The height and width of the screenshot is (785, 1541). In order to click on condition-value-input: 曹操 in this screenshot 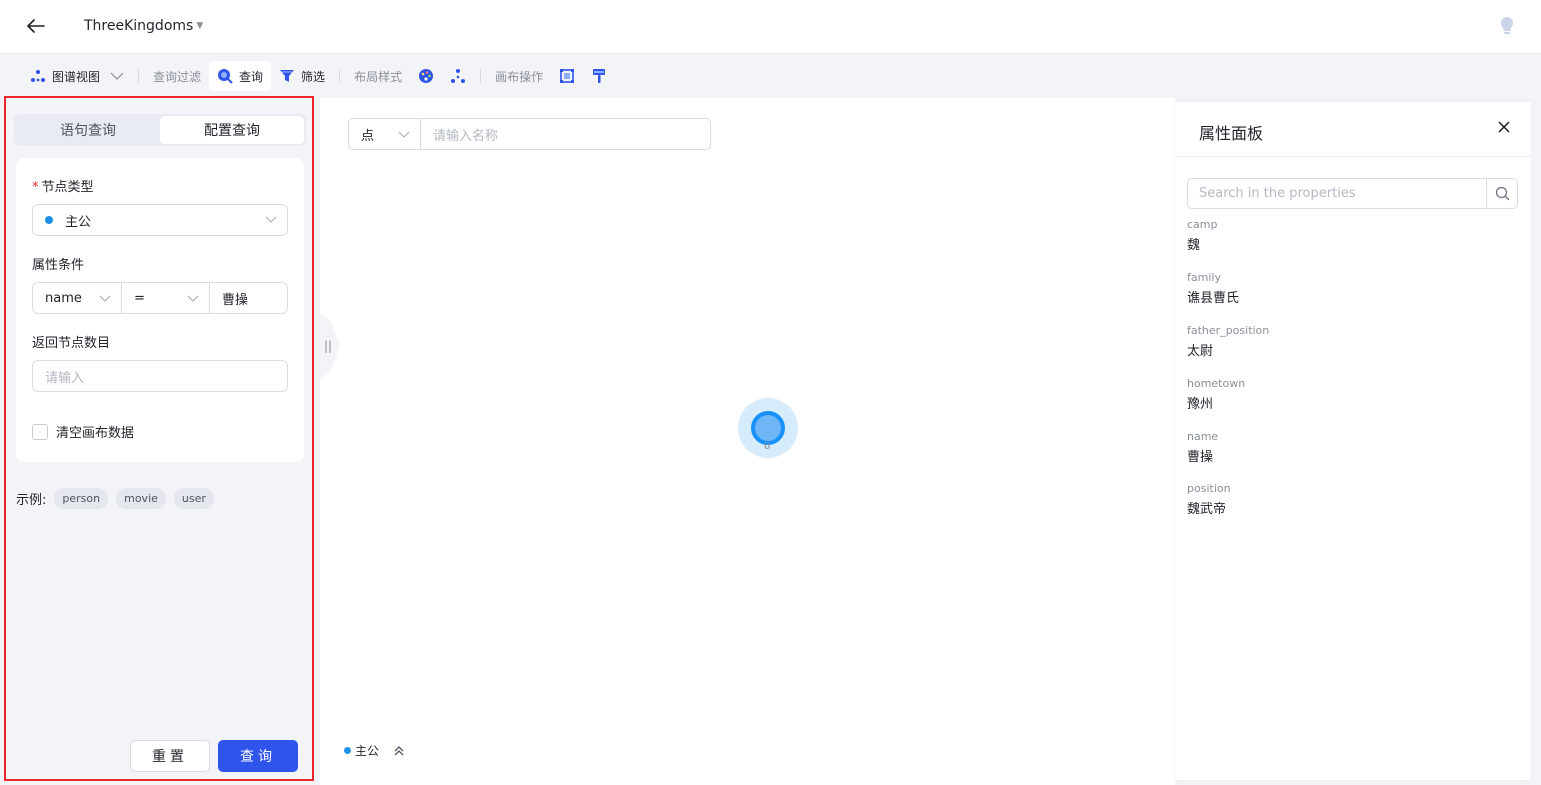, I will do `click(248, 298)`.